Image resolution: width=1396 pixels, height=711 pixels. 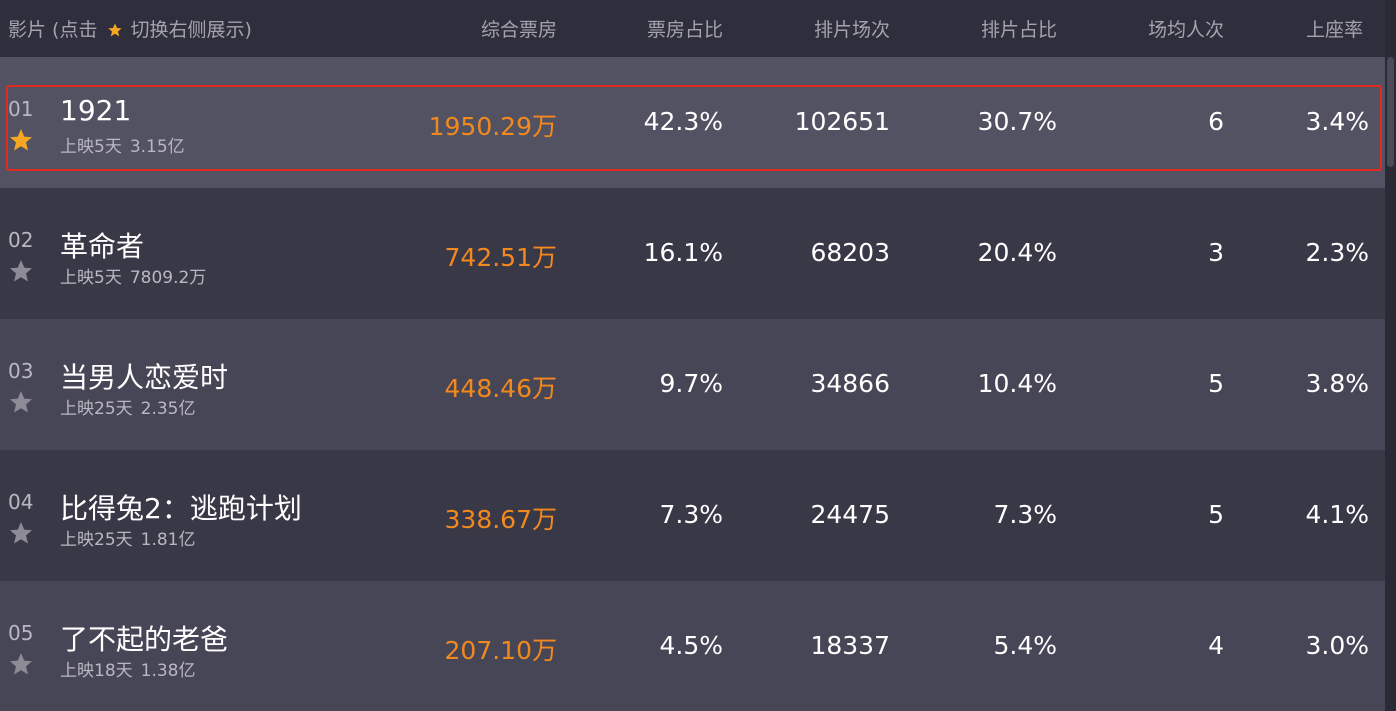 I want to click on header-film: 影片 (点击 切换右侧展示), so click(x=130, y=28).